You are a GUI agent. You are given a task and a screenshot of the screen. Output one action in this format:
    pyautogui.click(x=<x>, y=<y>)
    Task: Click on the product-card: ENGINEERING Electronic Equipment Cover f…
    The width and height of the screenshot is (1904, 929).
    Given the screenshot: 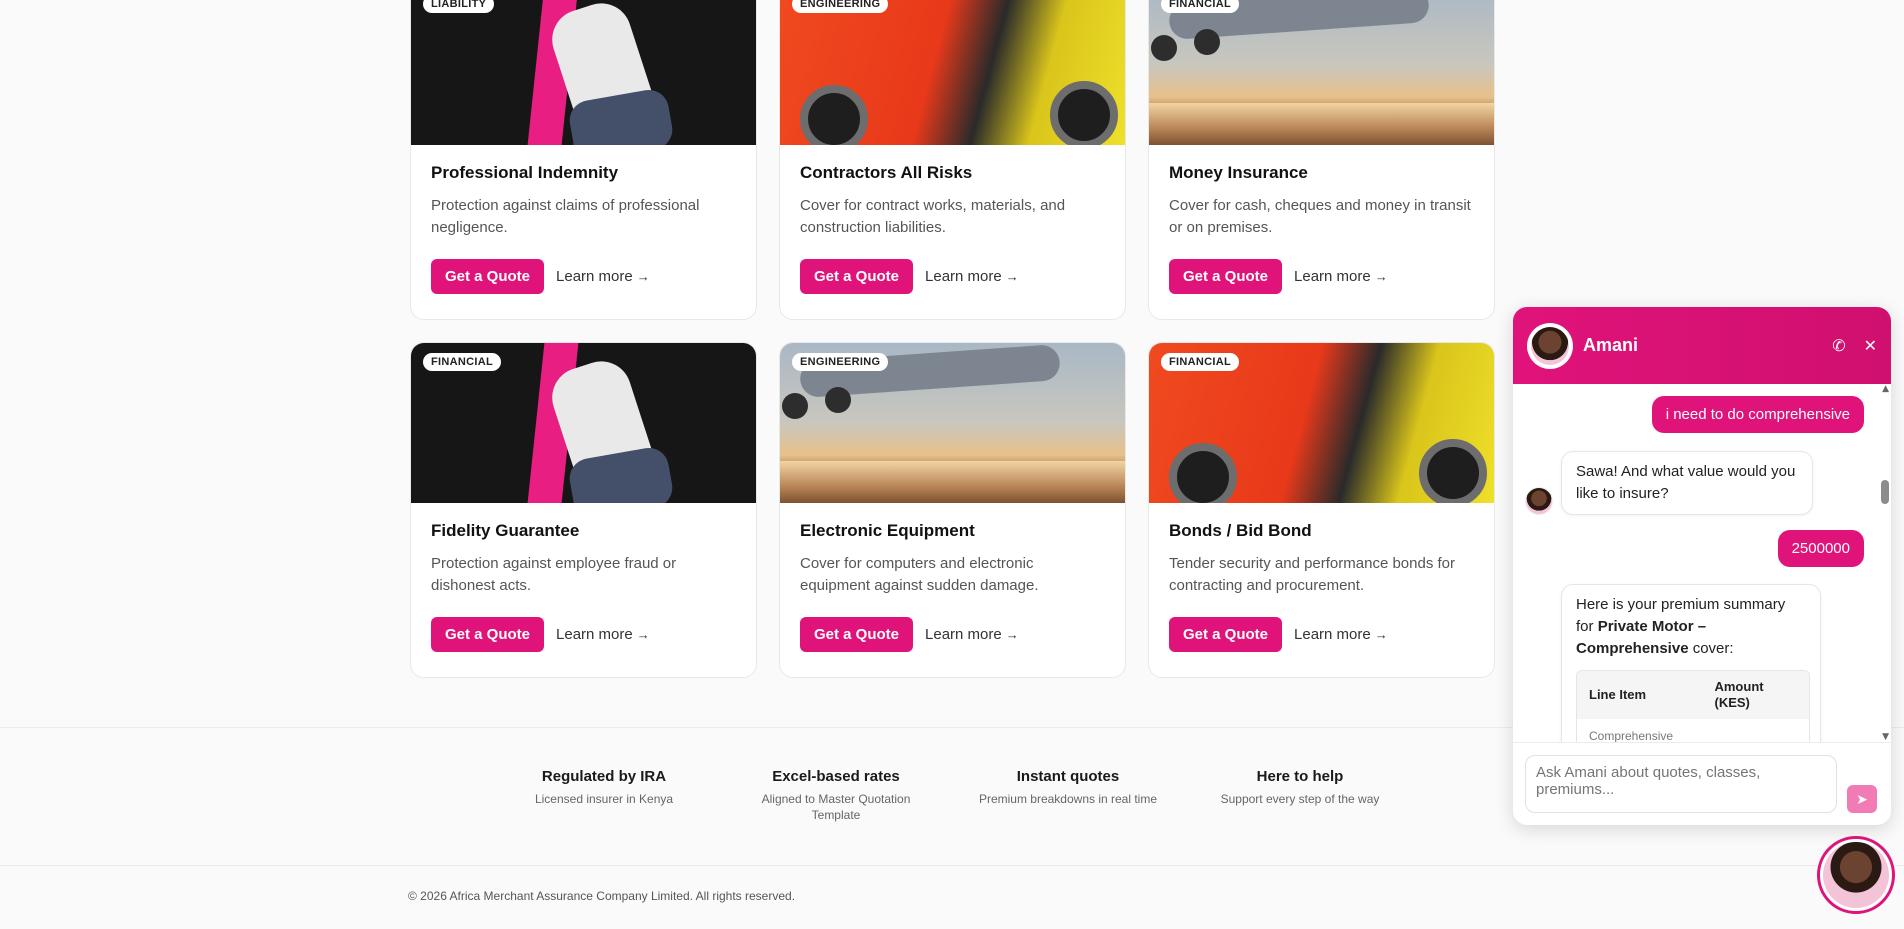 What is the action you would take?
    pyautogui.click(x=952, y=510)
    